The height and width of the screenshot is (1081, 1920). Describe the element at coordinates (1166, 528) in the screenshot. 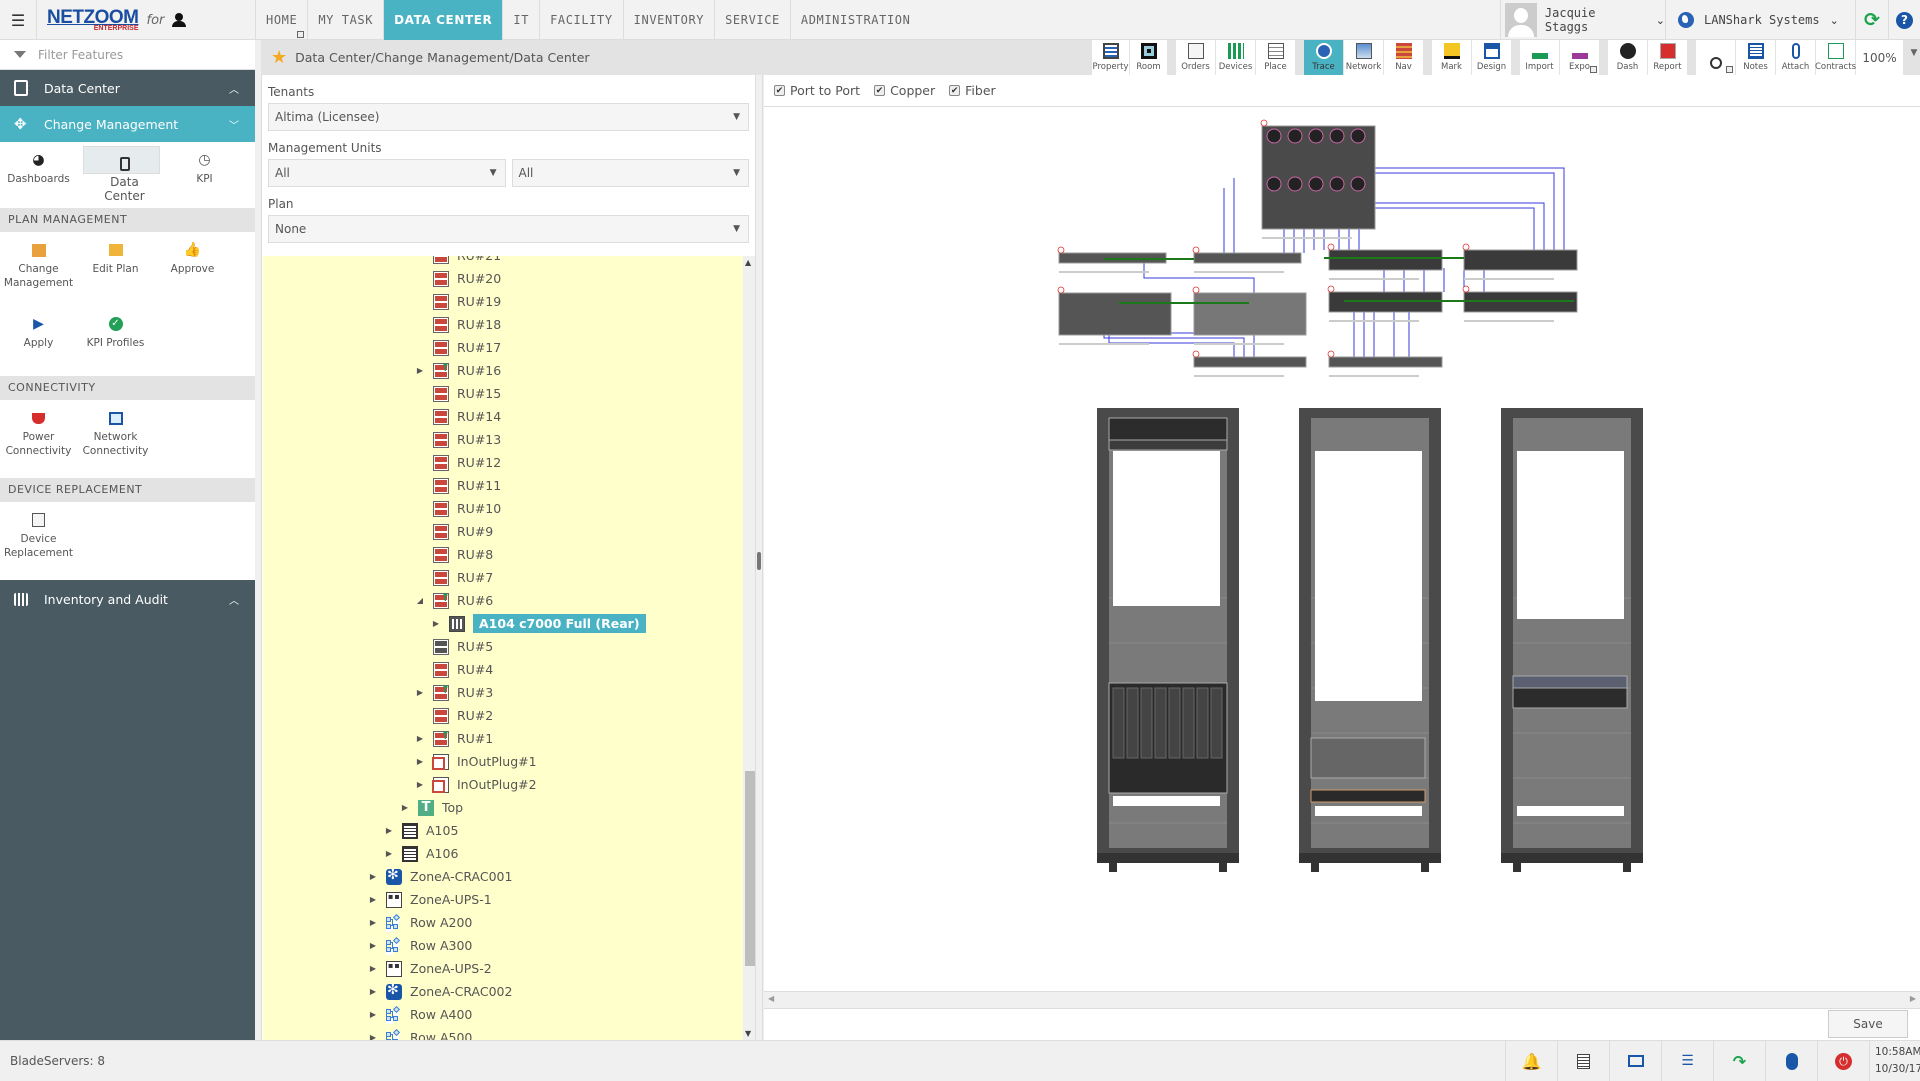

I see `rack1-empty-space` at that location.